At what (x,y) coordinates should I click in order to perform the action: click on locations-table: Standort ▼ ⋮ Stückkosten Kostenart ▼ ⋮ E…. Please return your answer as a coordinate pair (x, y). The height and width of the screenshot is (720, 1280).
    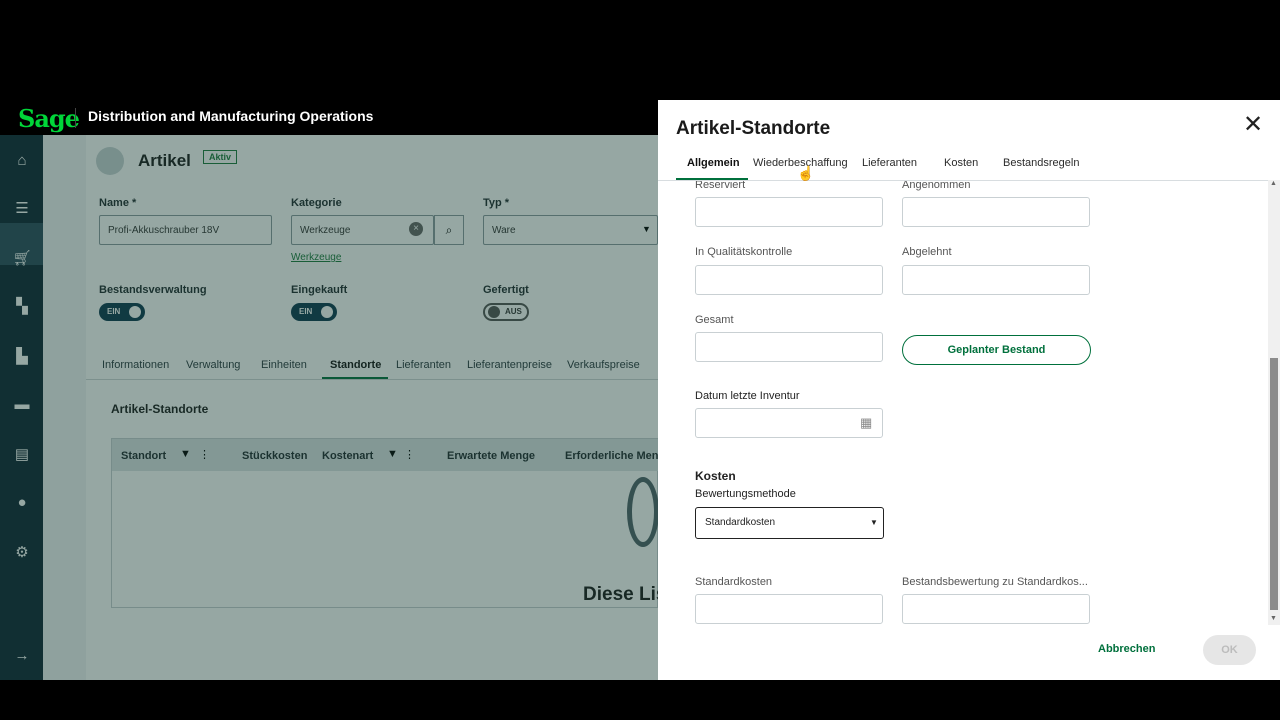
    Looking at the image, I should click on (388, 523).